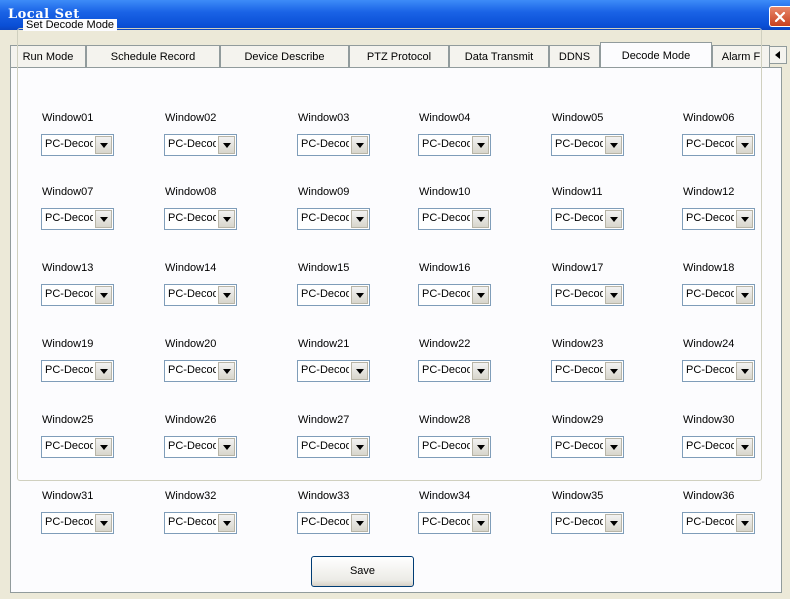 This screenshot has width=790, height=599. What do you see at coordinates (709, 344) in the screenshot?
I see `window-label: Window24` at bounding box center [709, 344].